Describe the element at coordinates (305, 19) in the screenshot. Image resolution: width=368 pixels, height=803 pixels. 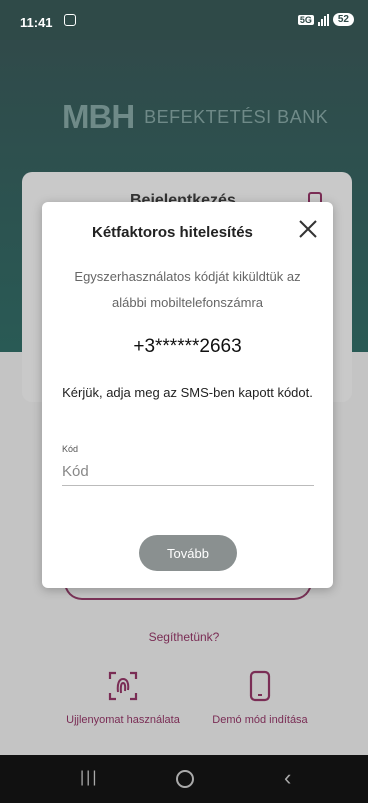
I see `network-type: 5G` at that location.